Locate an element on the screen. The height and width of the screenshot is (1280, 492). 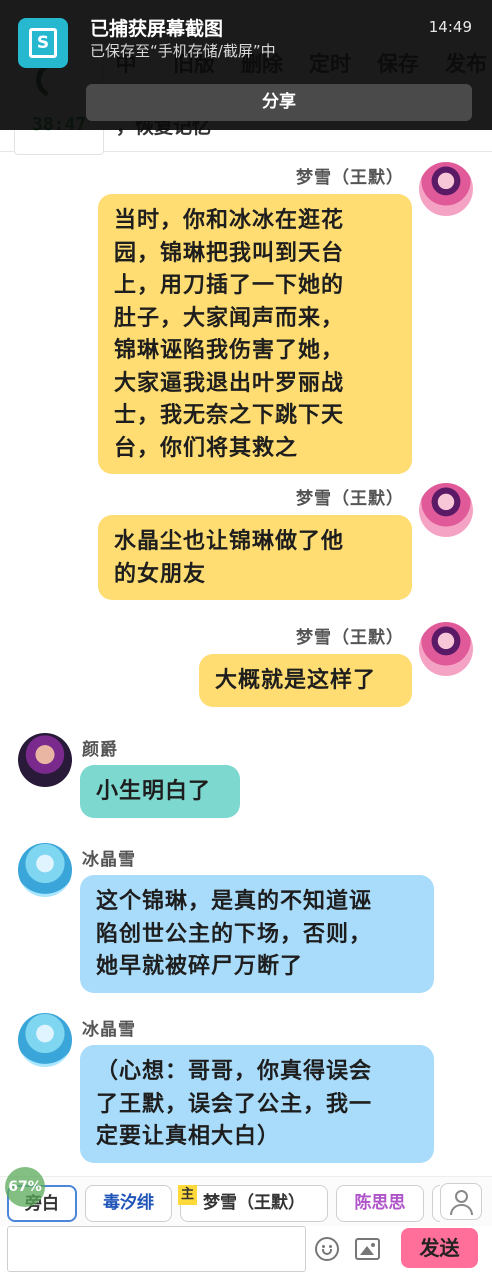
message-bubble: 大概就是这样了 is located at coordinates (305, 680).